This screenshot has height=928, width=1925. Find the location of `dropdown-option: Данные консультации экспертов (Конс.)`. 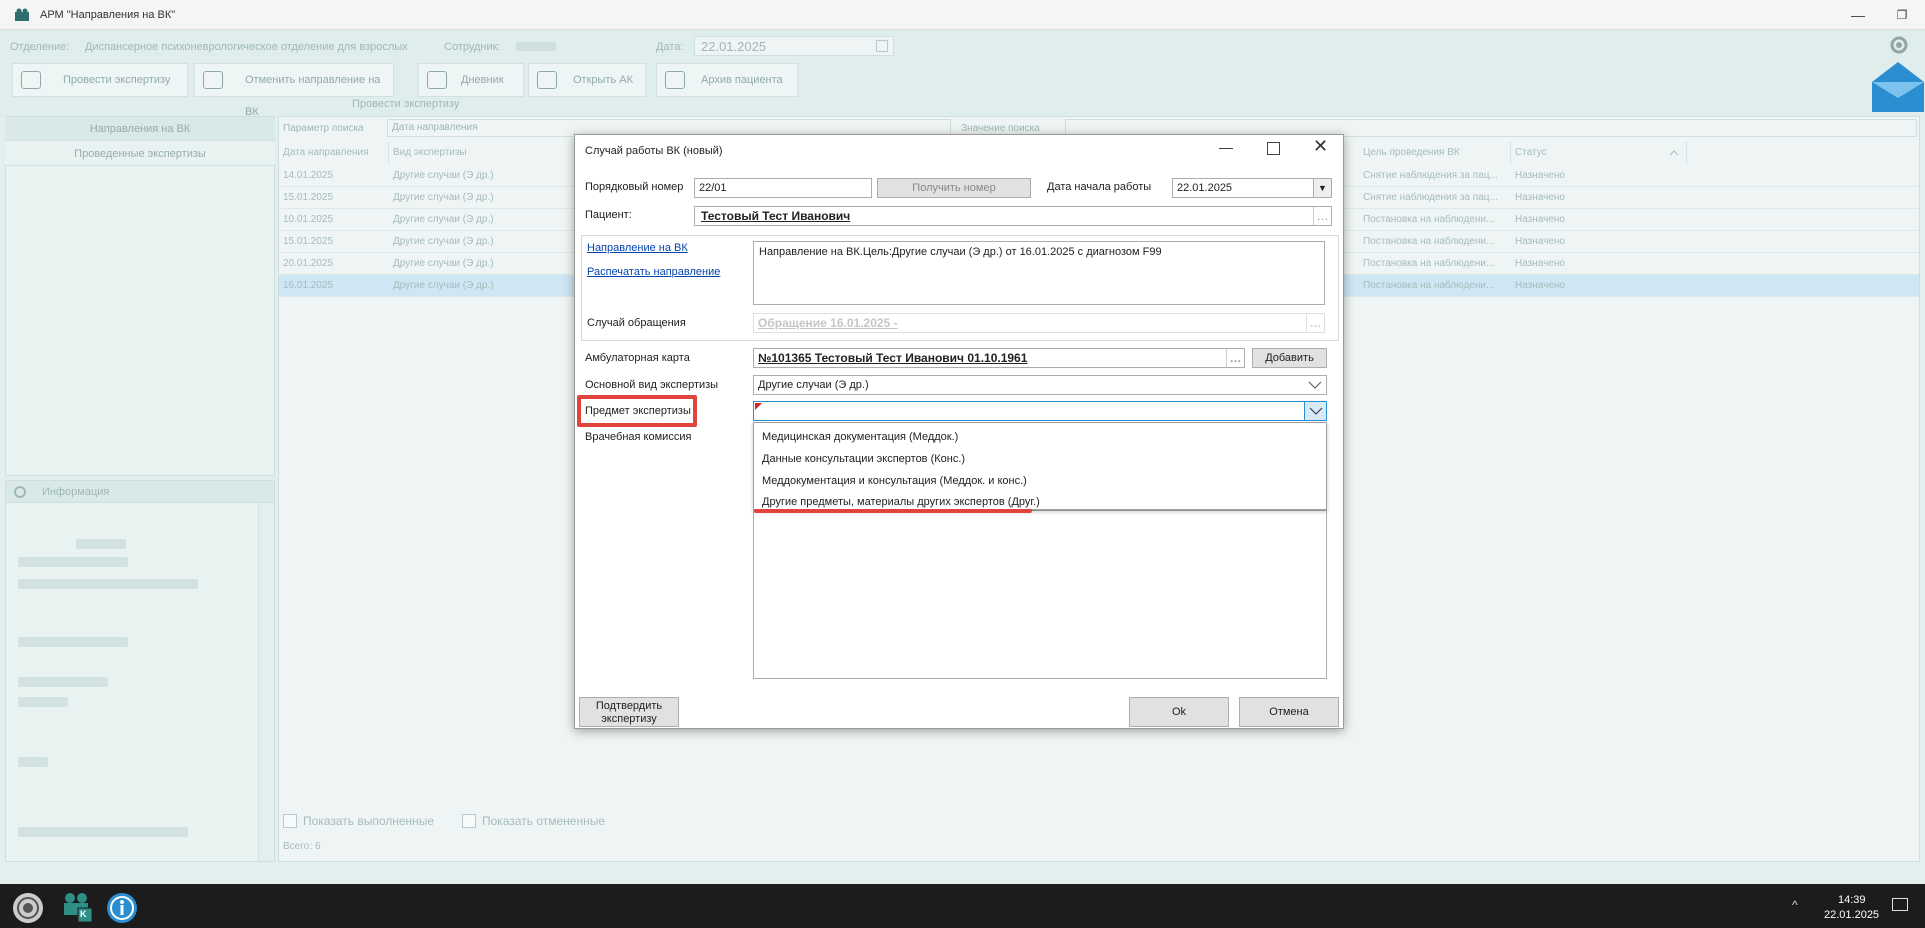

dropdown-option: Данные консультации экспертов (Конс.) is located at coordinates (863, 459).